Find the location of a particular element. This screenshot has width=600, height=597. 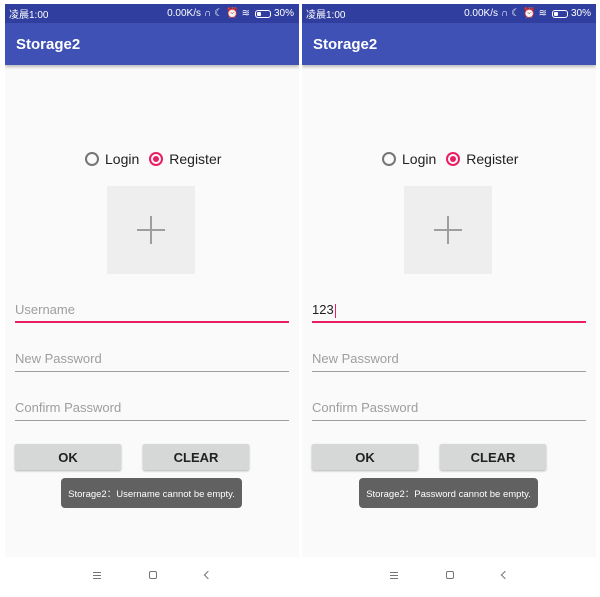

toast-message: Storage2：Password cannot be empty. is located at coordinates (448, 493).